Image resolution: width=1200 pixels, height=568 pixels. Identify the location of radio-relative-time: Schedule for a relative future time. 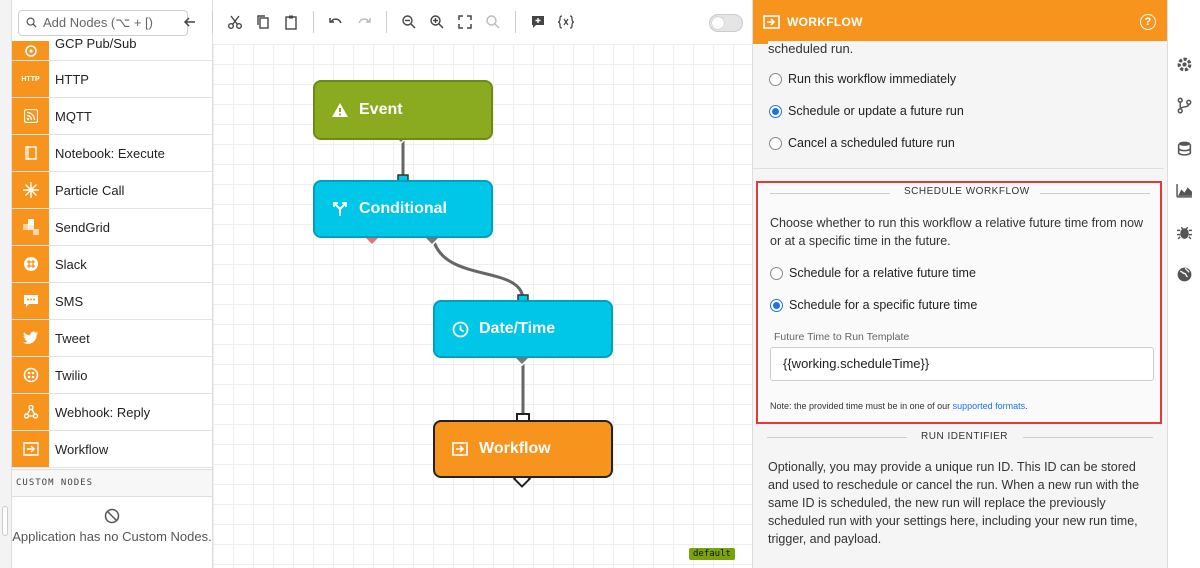
(873, 273).